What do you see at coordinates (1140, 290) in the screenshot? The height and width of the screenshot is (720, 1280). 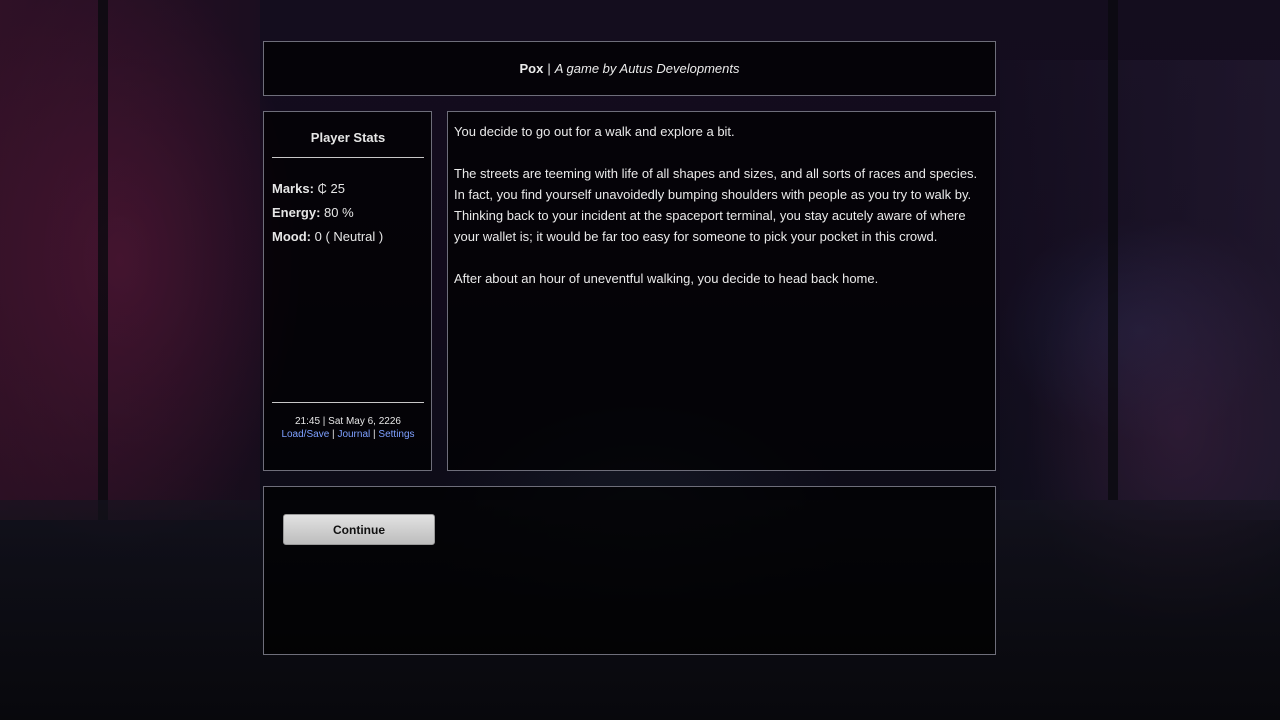 I see `background-building-right` at bounding box center [1140, 290].